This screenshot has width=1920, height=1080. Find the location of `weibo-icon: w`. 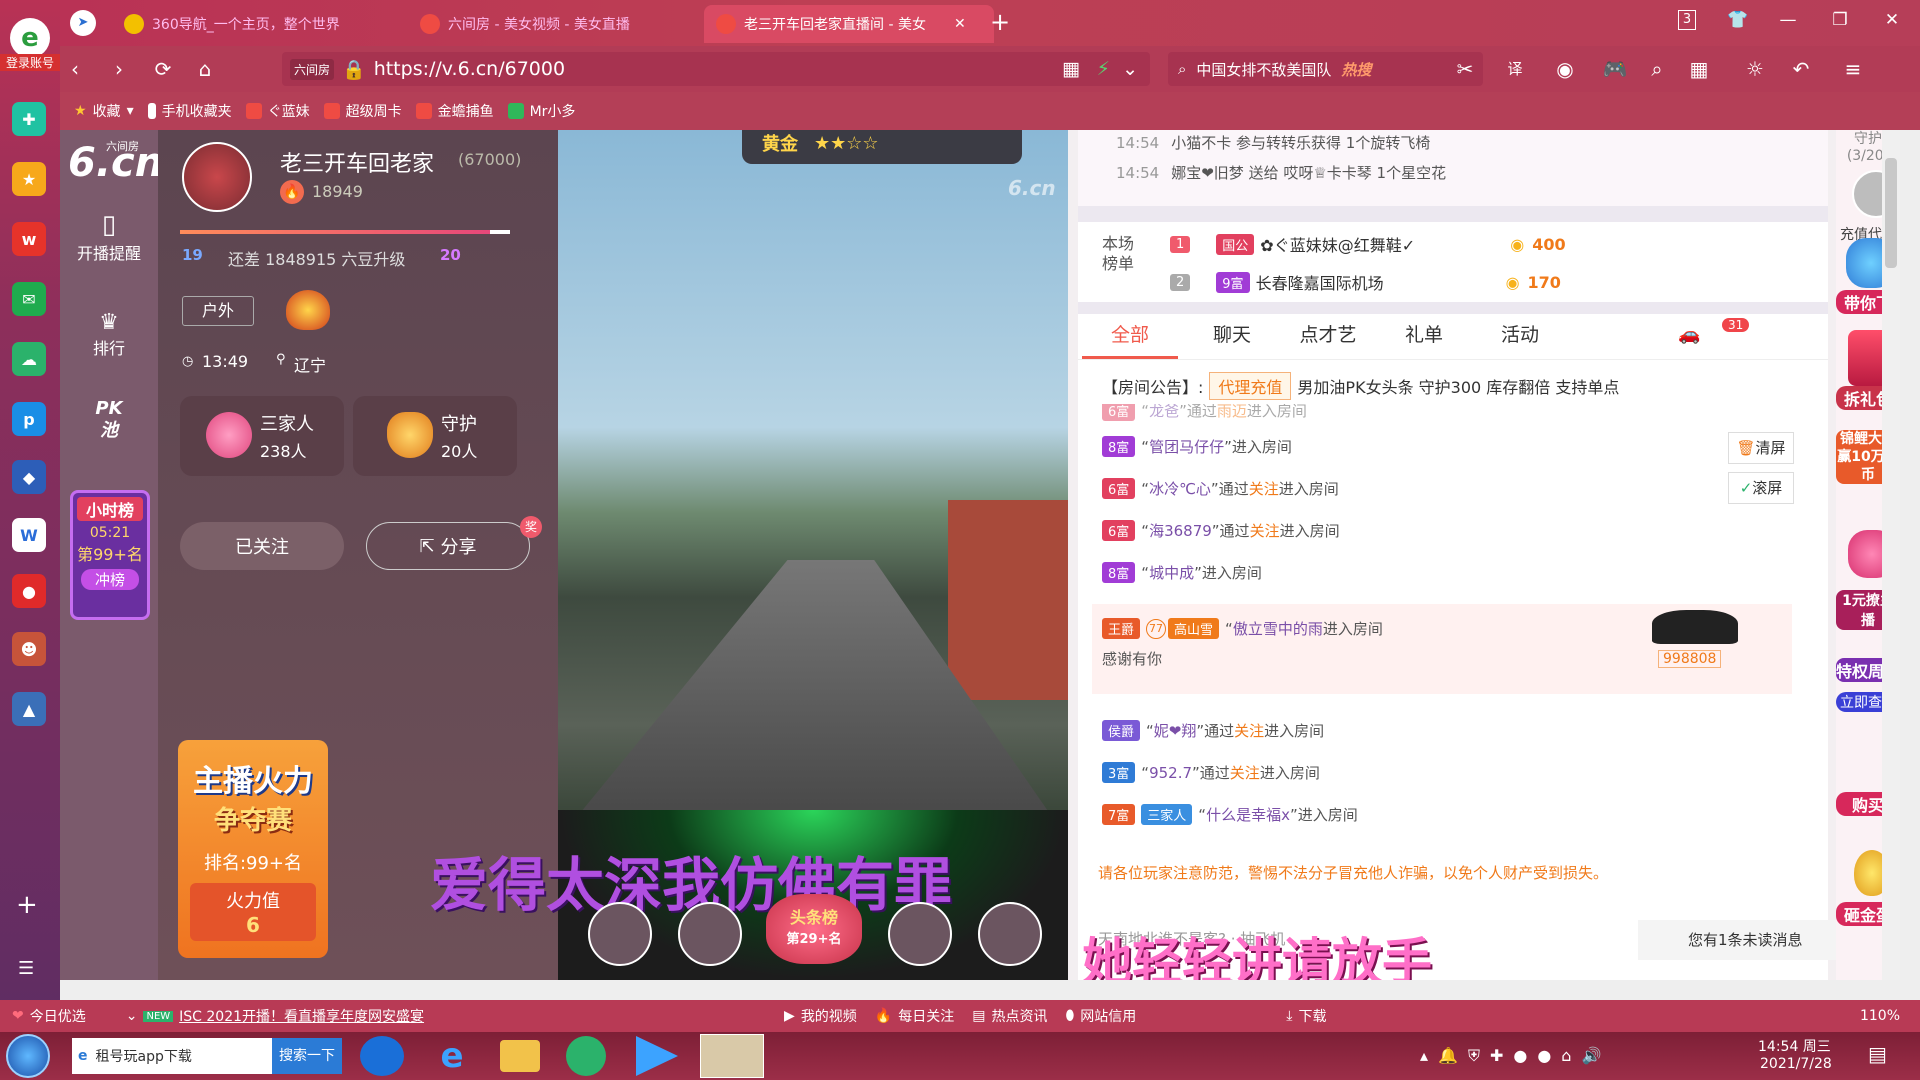

weibo-icon: w is located at coordinates (29, 239).